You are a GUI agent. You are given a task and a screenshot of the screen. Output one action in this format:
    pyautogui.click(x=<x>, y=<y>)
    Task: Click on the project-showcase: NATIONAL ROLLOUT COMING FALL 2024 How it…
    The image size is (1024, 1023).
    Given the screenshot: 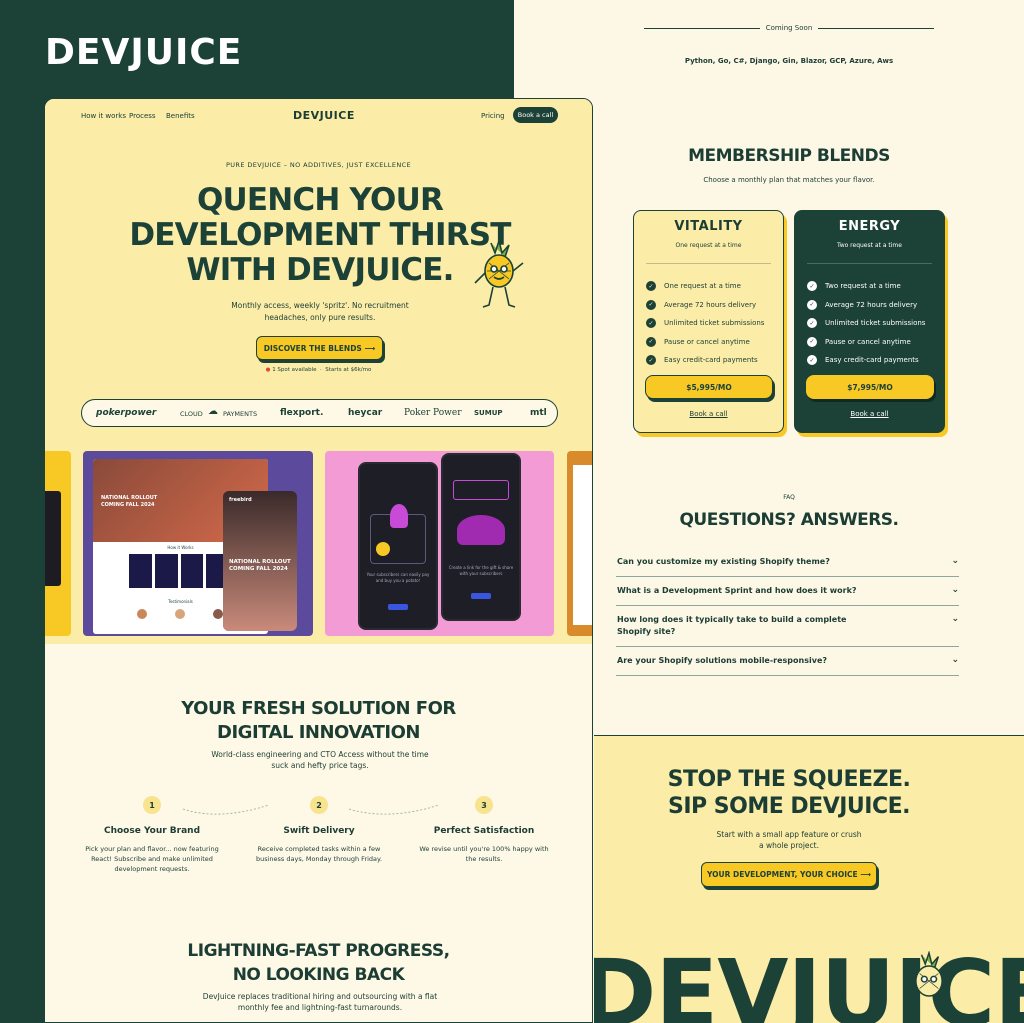 What is the action you would take?
    pyautogui.click(x=318, y=543)
    